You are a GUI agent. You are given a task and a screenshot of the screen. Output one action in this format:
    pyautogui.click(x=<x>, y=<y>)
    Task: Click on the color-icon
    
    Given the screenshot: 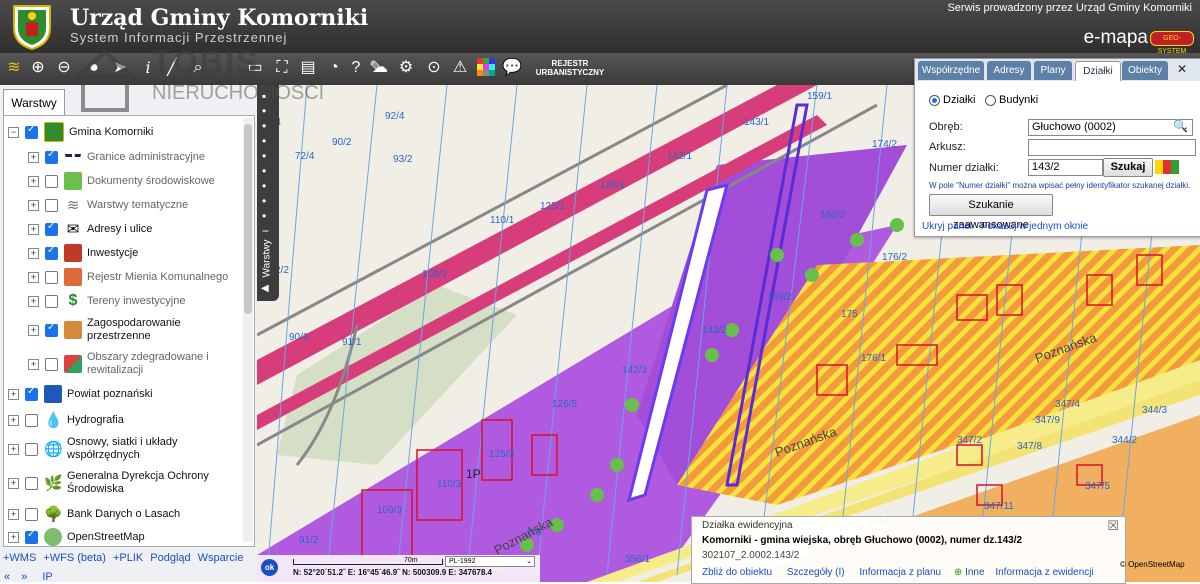 What is the action you would take?
    pyautogui.click(x=1167, y=167)
    